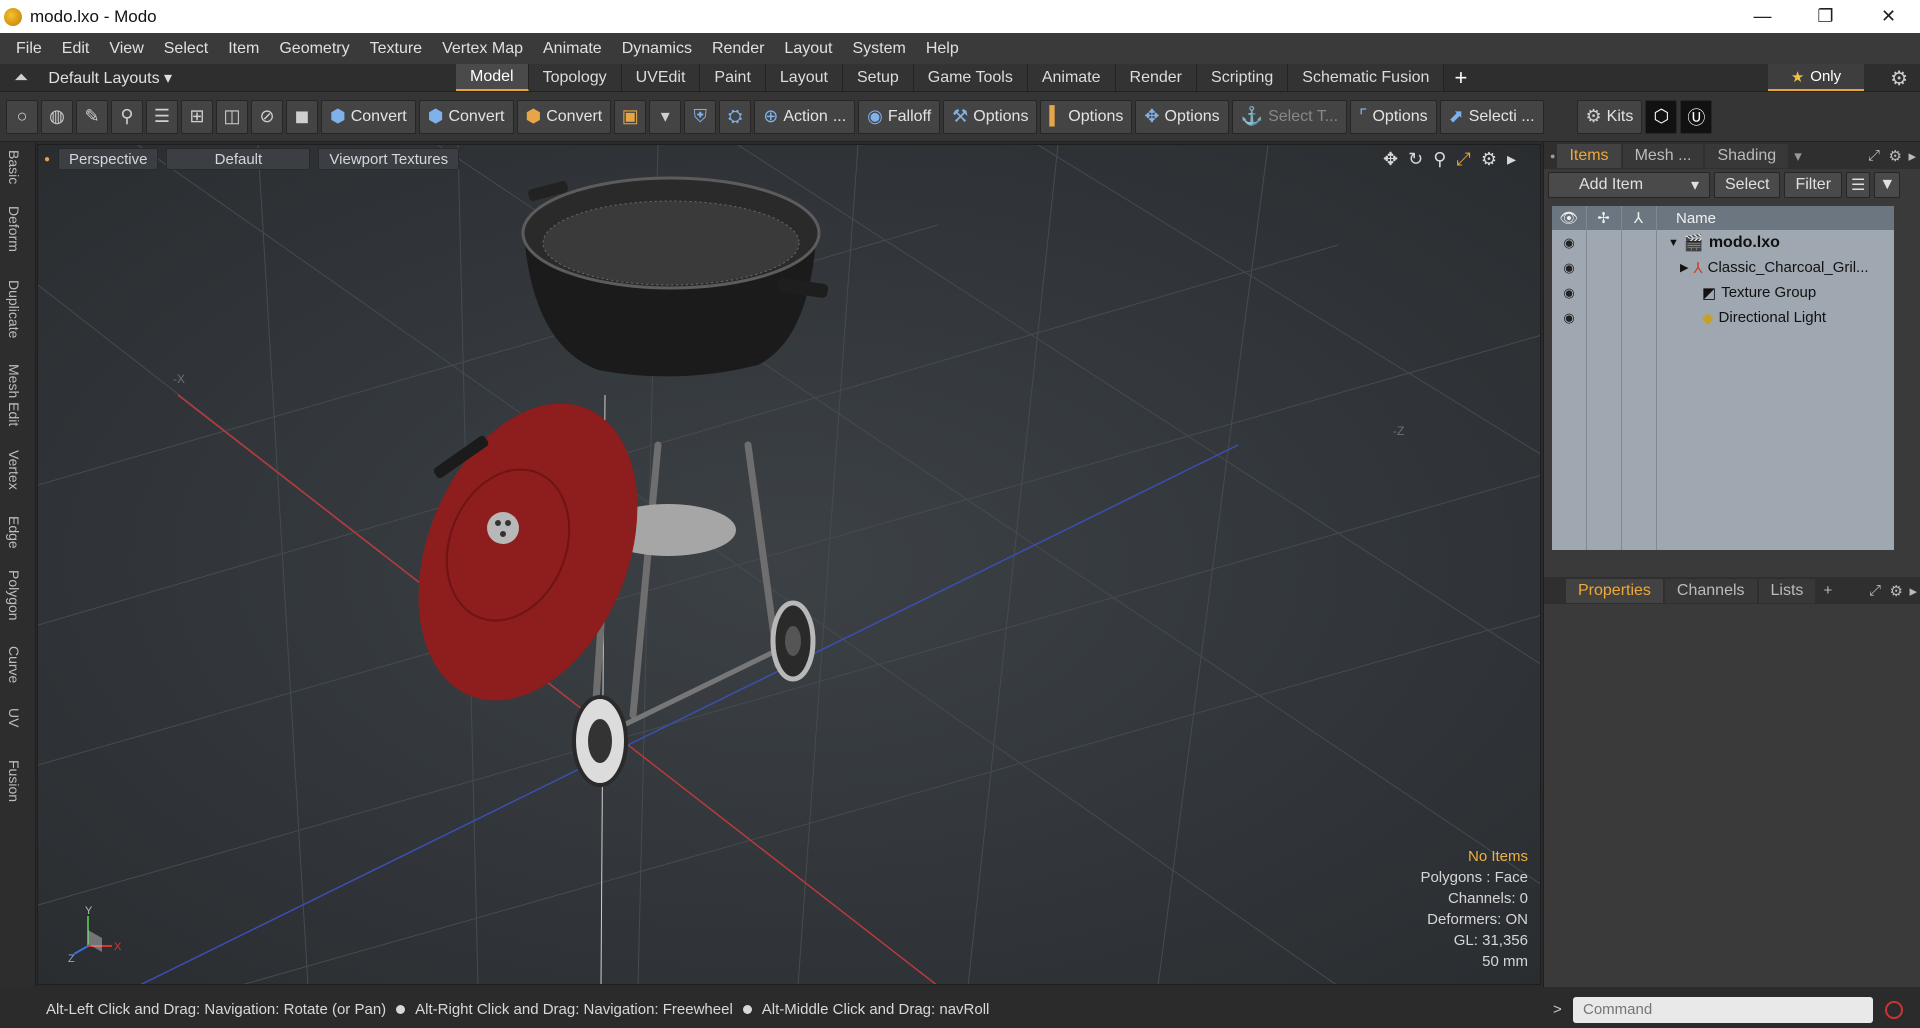 This screenshot has height=1028, width=1920. I want to click on menu-render: Render, so click(738, 49).